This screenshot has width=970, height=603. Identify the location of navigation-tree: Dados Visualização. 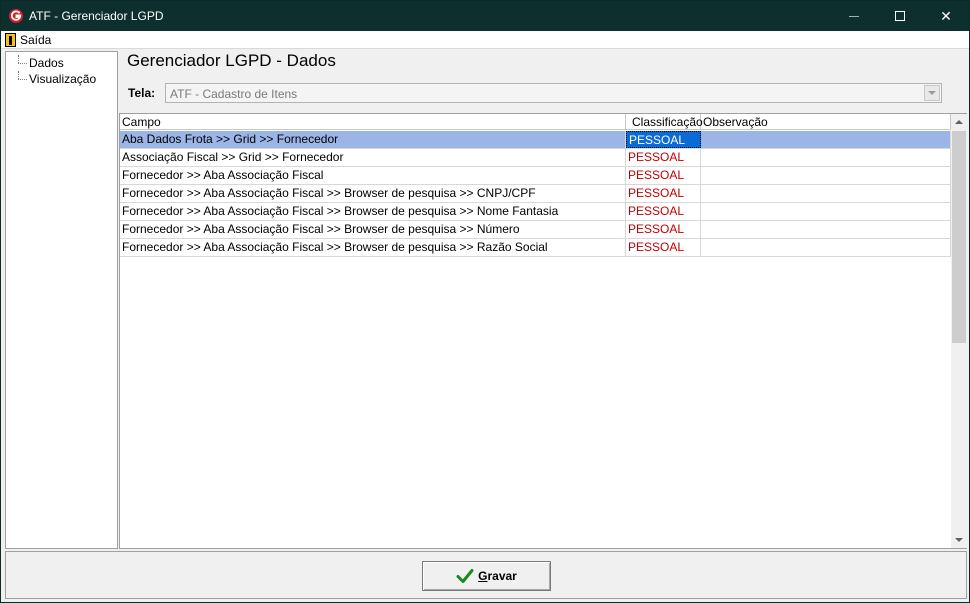
(61, 300).